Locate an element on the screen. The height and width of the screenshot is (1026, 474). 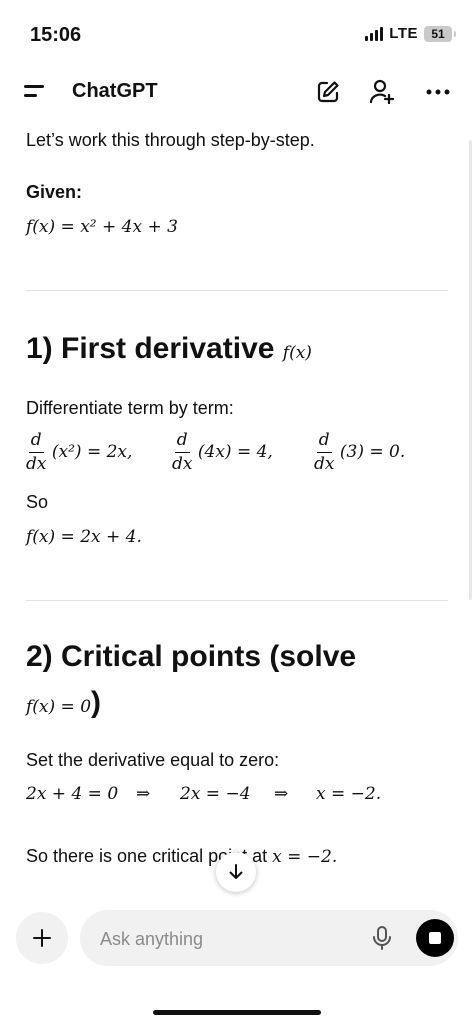
more-icon is located at coordinates (438, 92).